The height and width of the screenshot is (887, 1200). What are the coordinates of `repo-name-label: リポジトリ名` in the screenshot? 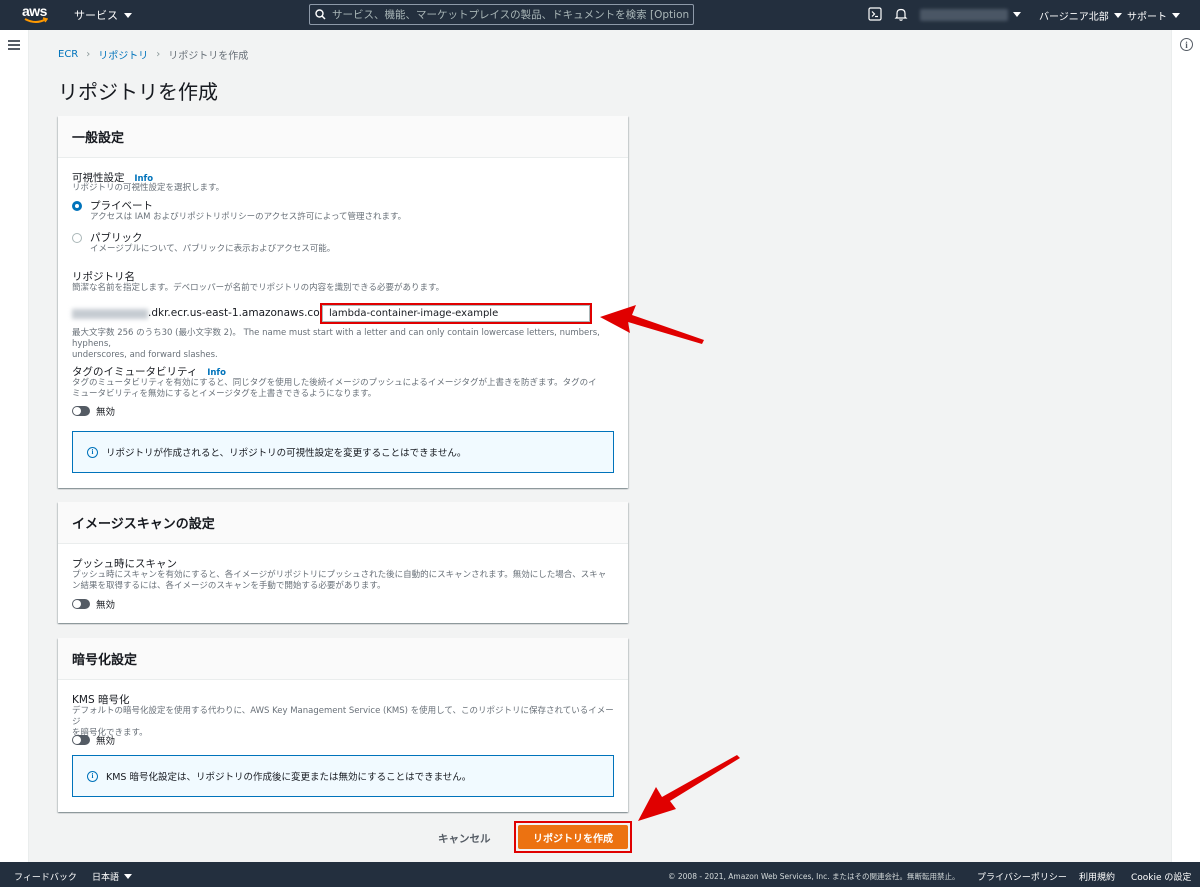 It's located at (103, 277).